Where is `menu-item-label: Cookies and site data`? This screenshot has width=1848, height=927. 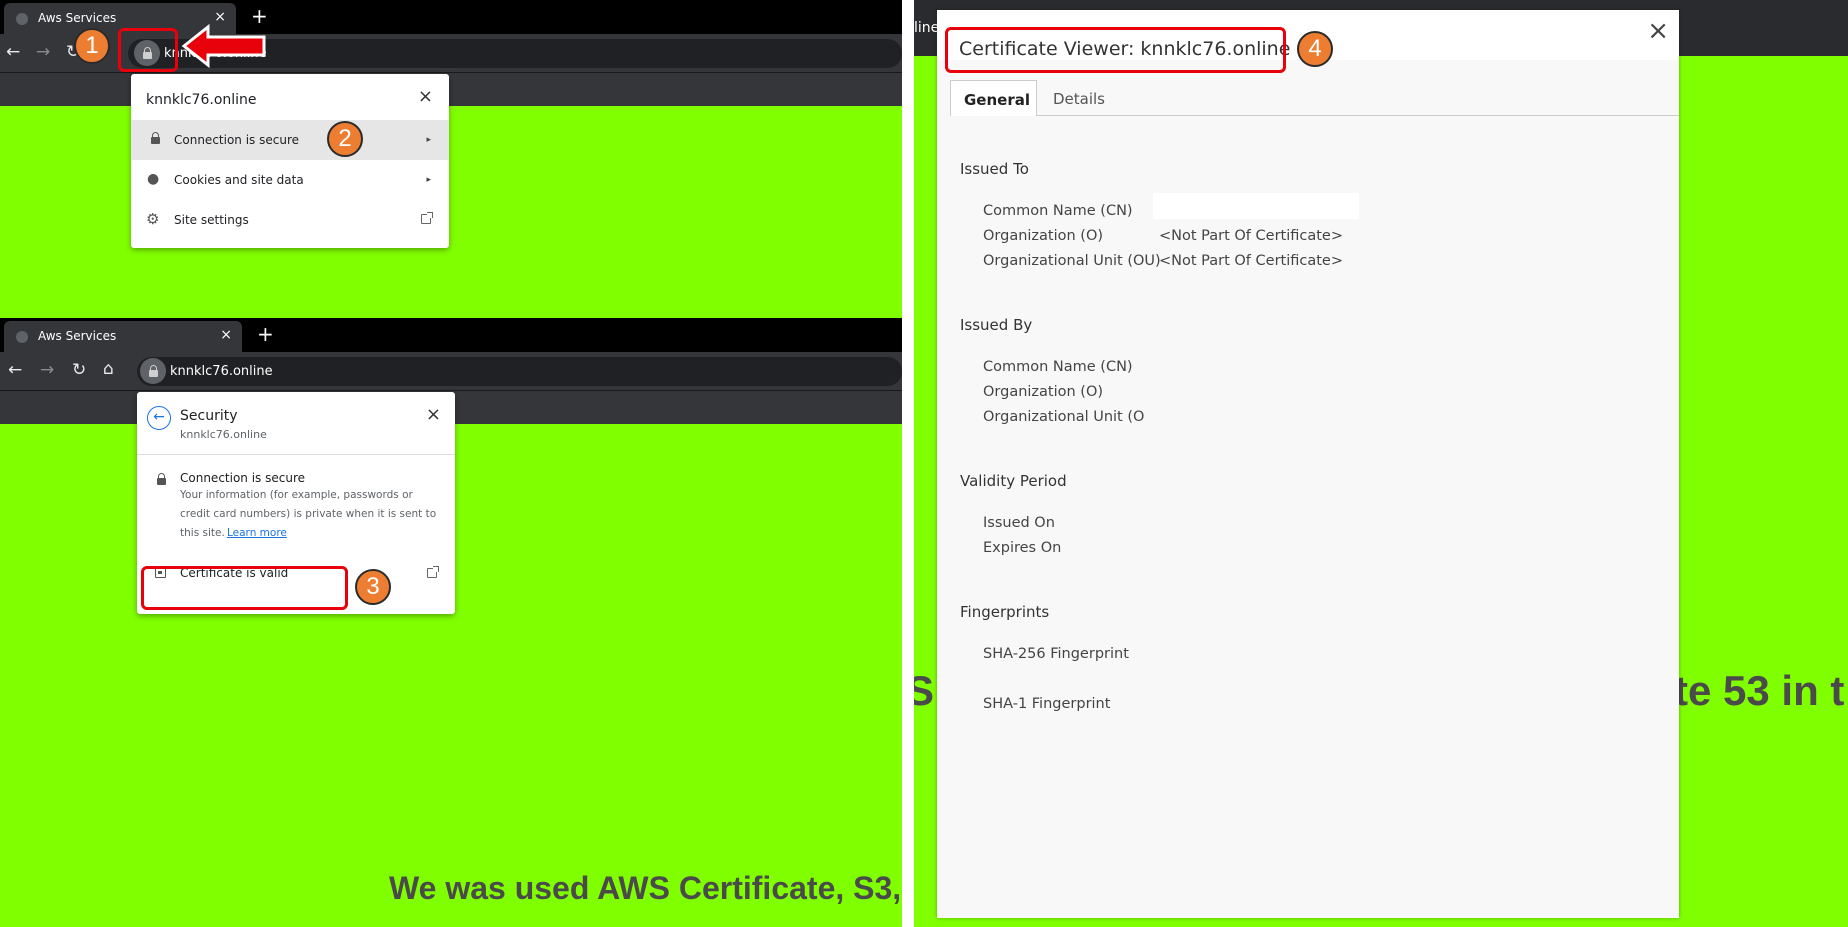 menu-item-label: Cookies and site data is located at coordinates (239, 180).